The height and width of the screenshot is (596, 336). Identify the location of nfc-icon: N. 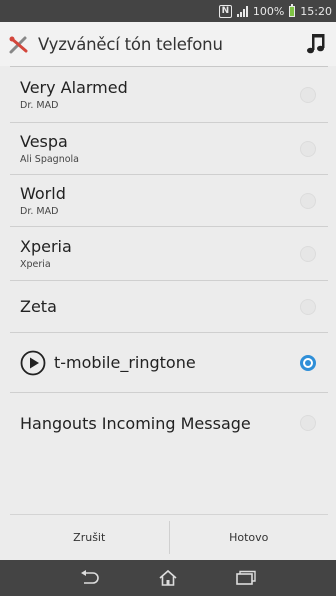
(225, 11).